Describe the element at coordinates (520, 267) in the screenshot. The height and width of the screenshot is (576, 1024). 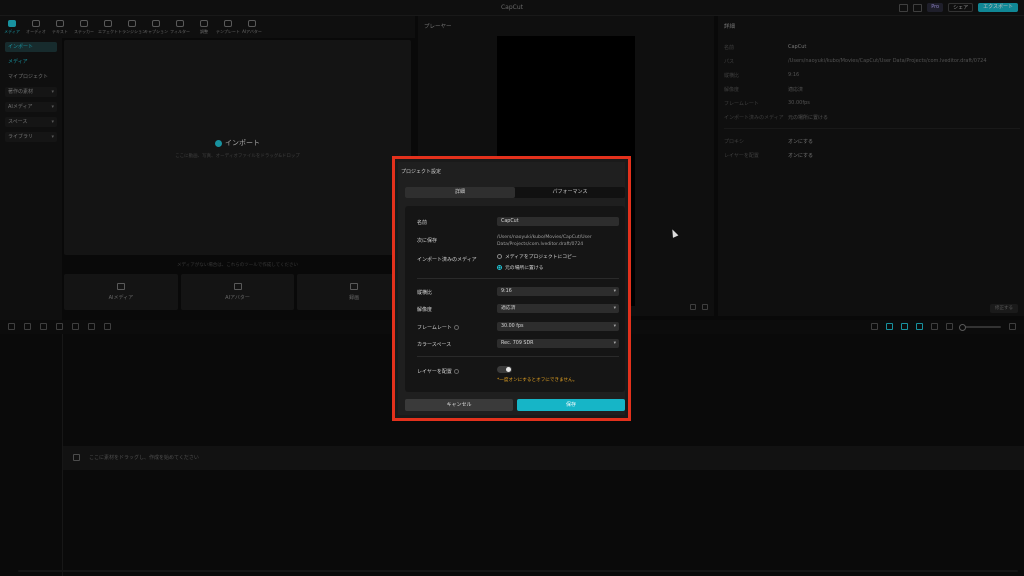
I see `radio-keep-original: 元の場所に置ける` at that location.